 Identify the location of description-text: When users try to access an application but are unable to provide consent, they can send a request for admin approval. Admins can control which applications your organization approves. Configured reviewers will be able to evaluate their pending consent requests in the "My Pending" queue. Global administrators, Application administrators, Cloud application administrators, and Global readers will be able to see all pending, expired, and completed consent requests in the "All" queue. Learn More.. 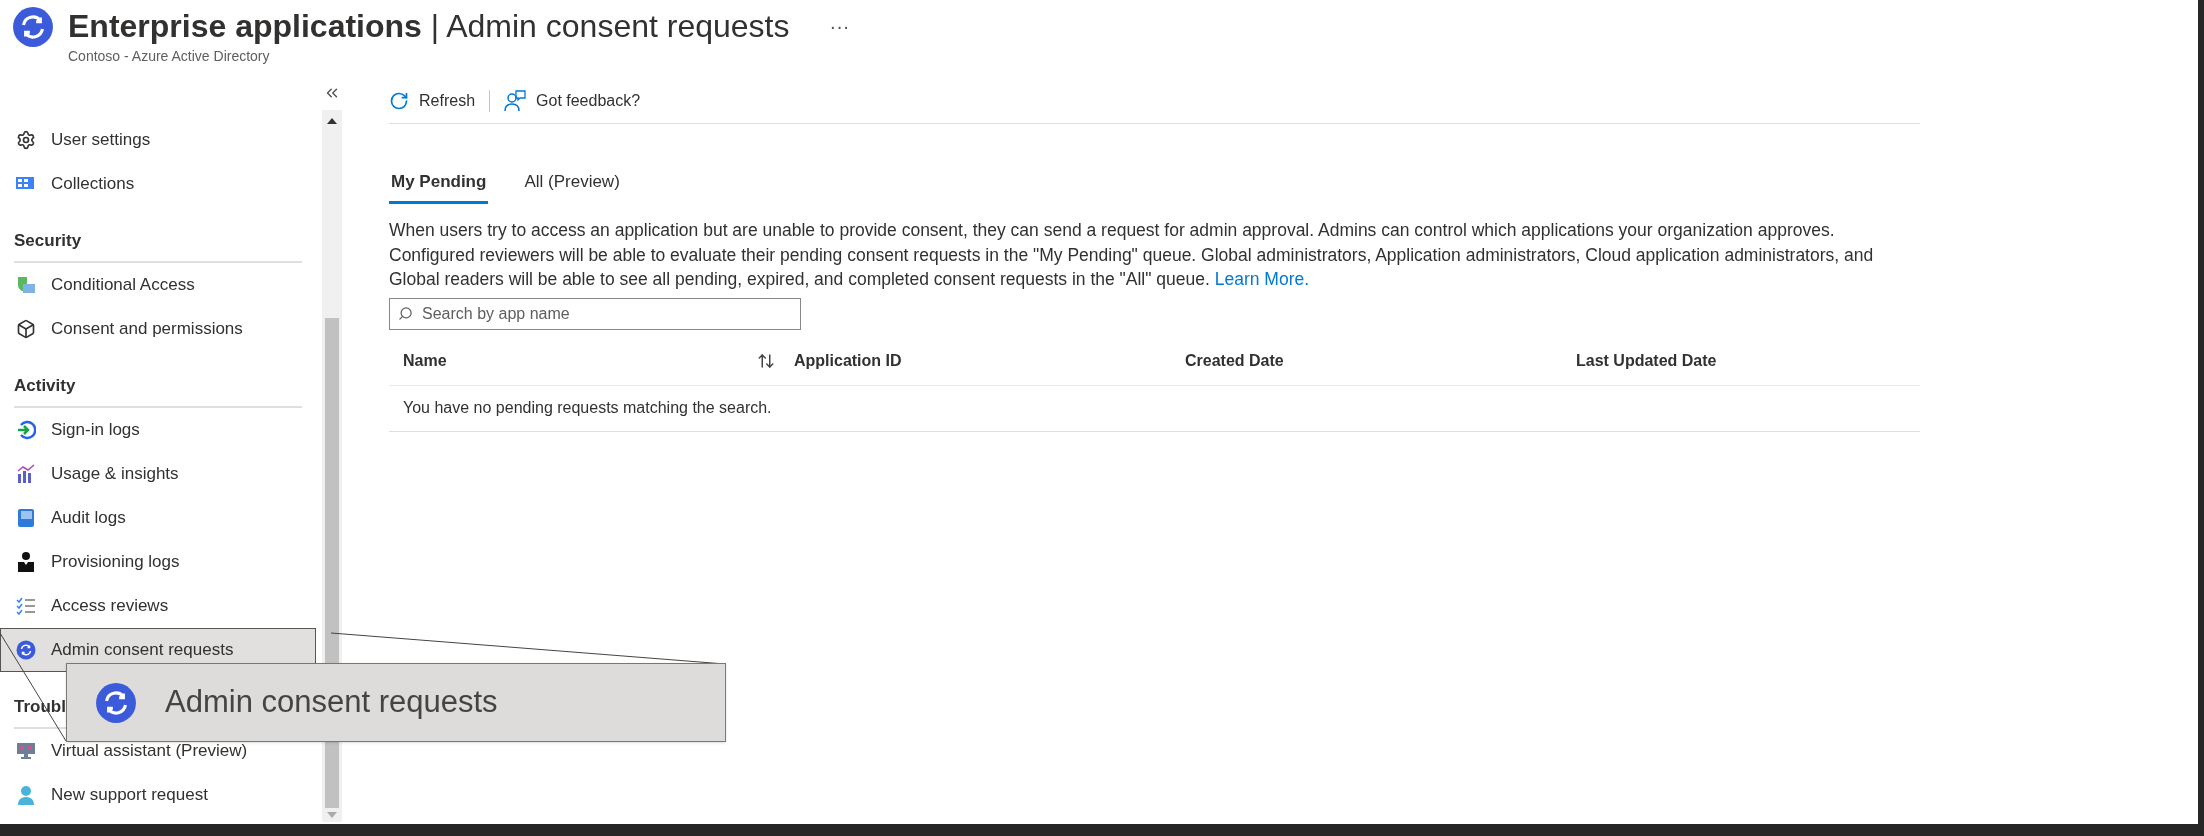
(1132, 255).